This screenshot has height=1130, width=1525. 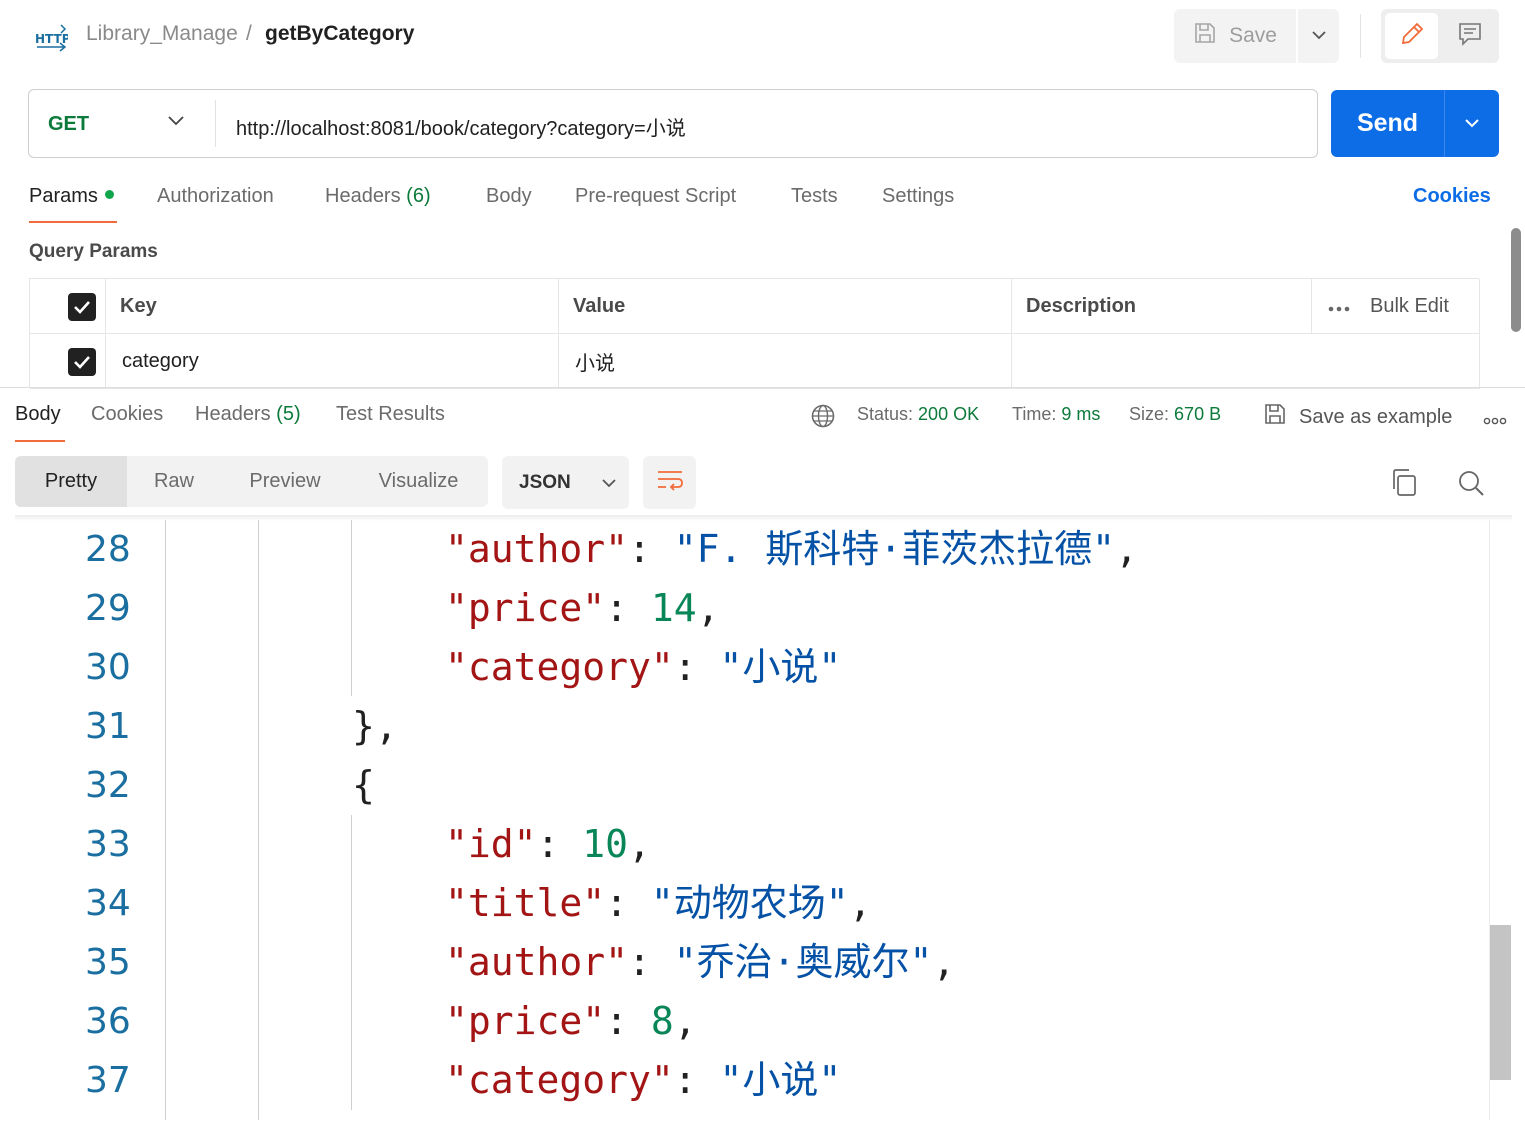 I want to click on status-label: Status:, so click(x=885, y=414).